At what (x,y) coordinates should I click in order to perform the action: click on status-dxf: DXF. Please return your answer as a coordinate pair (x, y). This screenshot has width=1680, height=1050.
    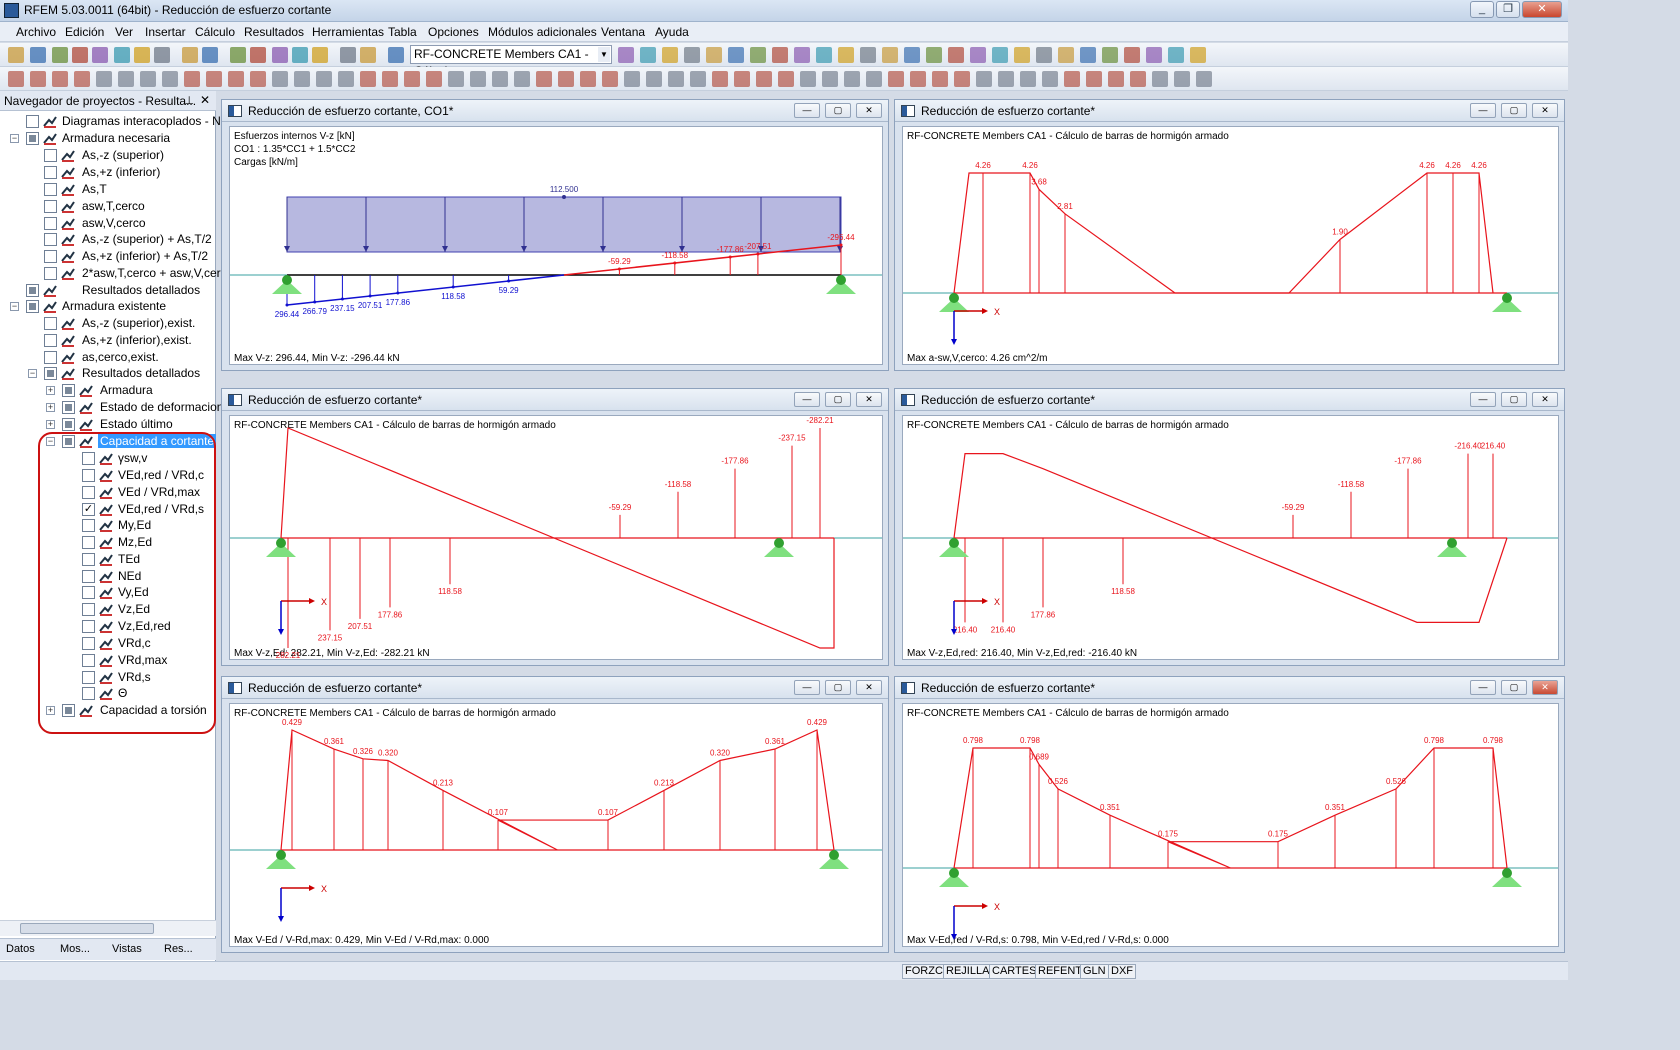
    Looking at the image, I should click on (1122, 971).